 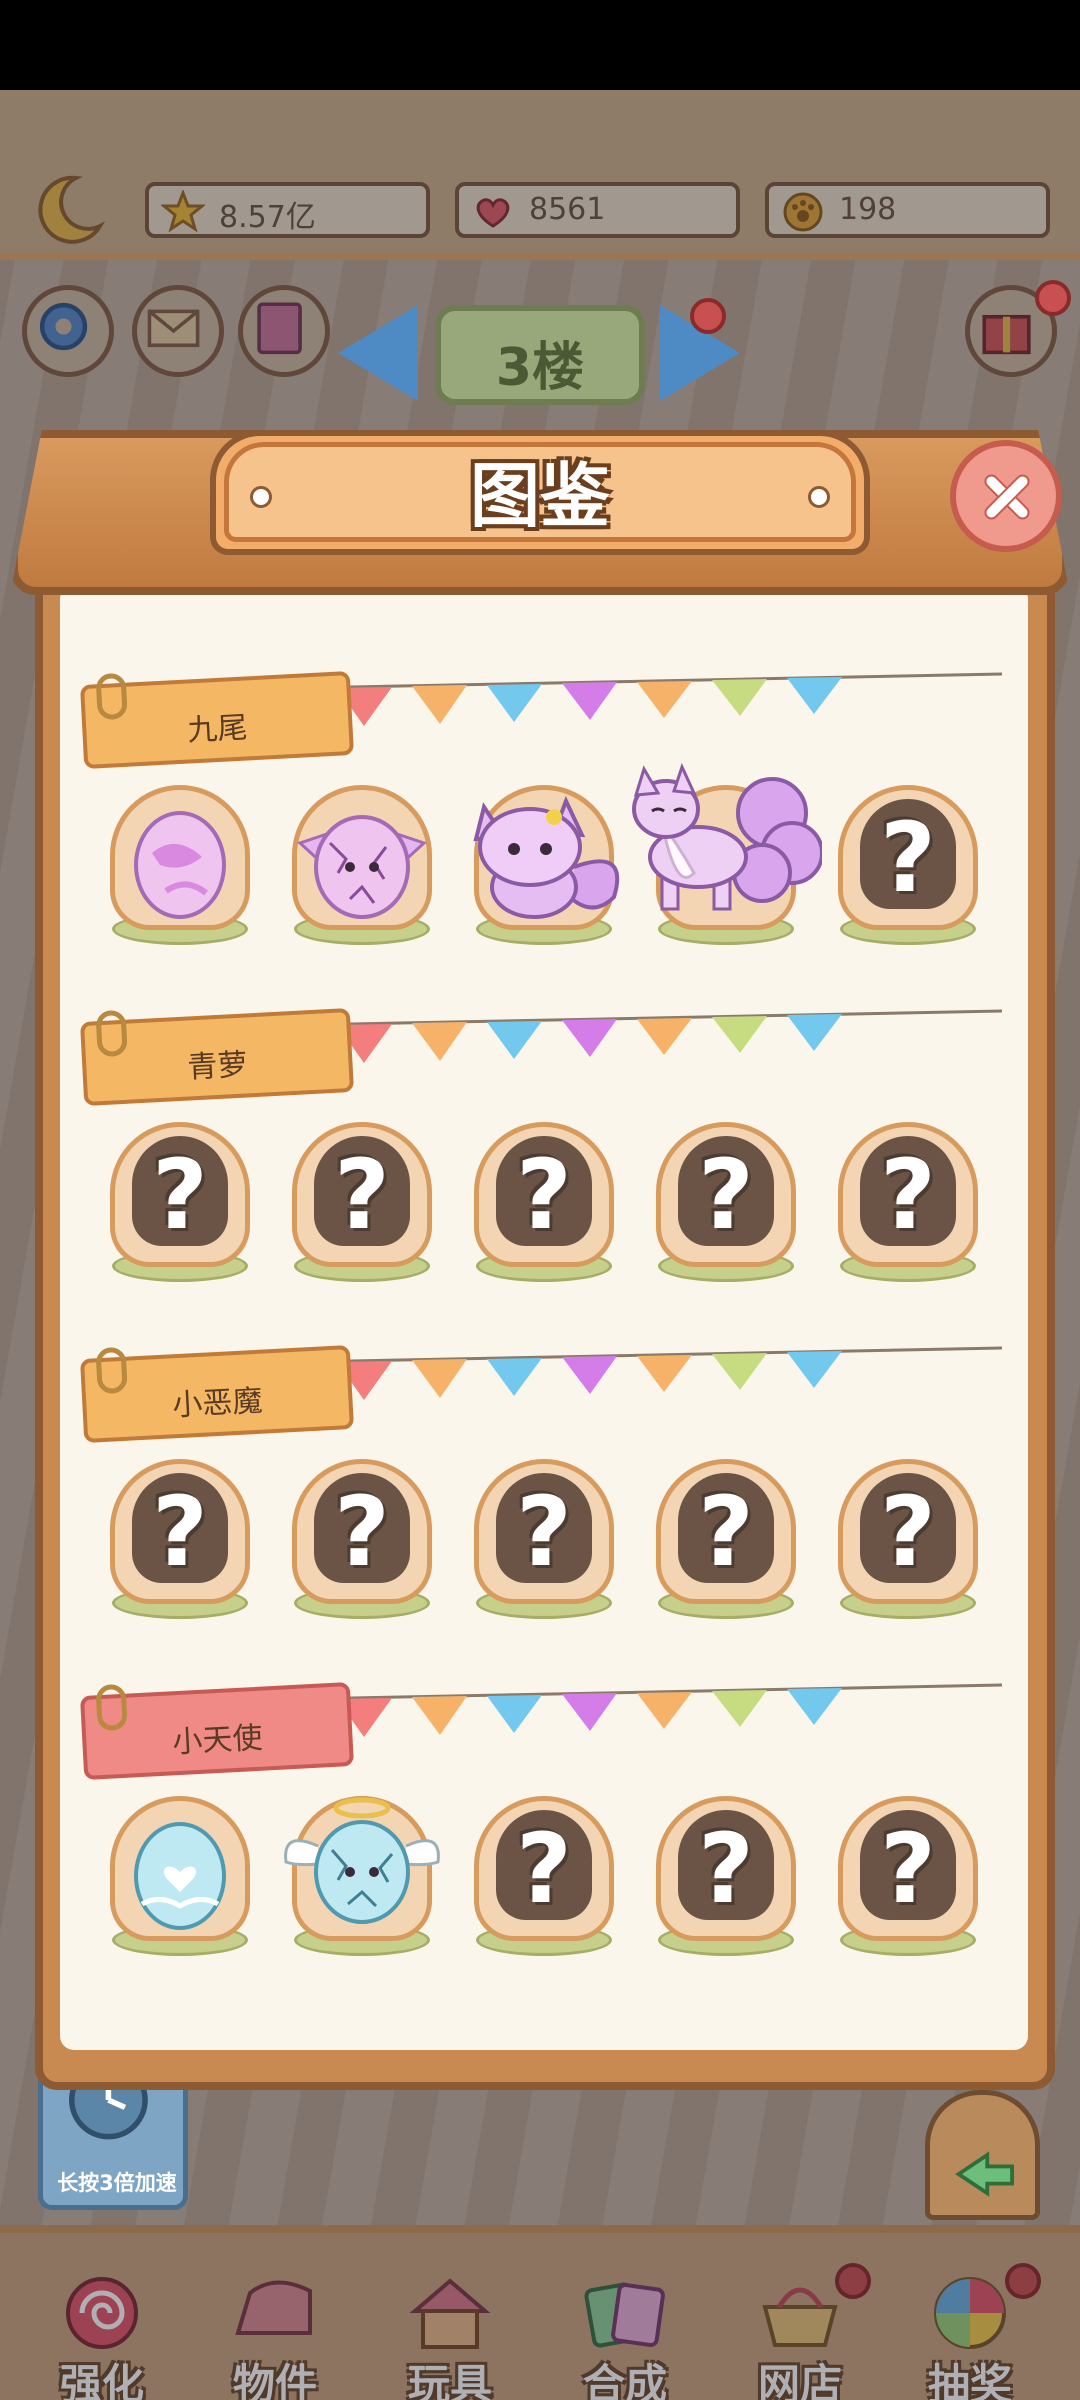 What do you see at coordinates (68, 331) in the screenshot?
I see `settings-button` at bounding box center [68, 331].